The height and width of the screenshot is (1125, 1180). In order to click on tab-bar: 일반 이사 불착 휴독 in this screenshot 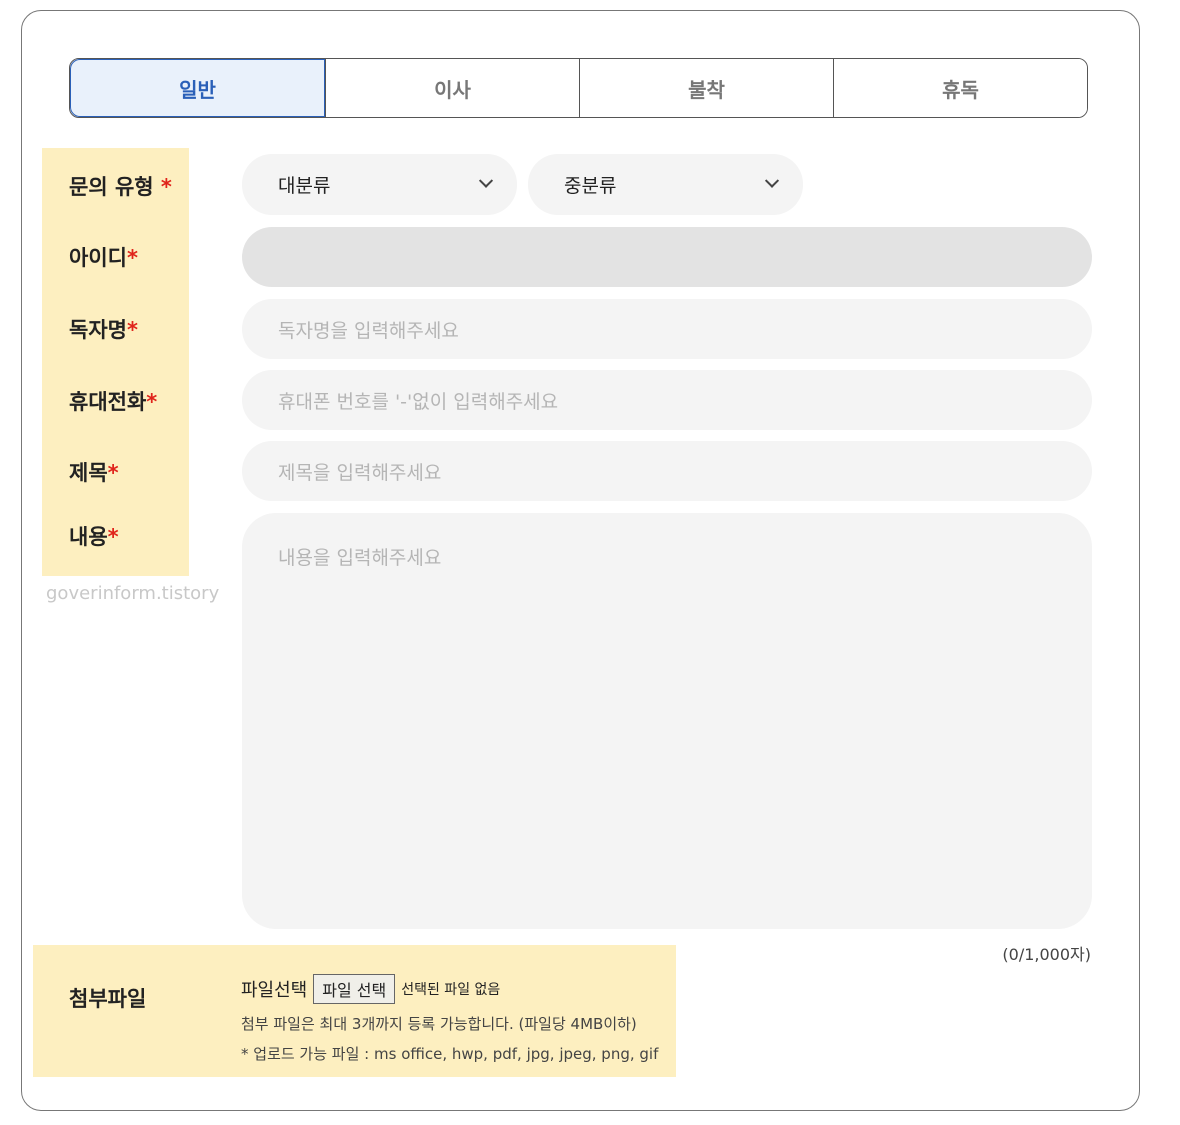, I will do `click(578, 88)`.